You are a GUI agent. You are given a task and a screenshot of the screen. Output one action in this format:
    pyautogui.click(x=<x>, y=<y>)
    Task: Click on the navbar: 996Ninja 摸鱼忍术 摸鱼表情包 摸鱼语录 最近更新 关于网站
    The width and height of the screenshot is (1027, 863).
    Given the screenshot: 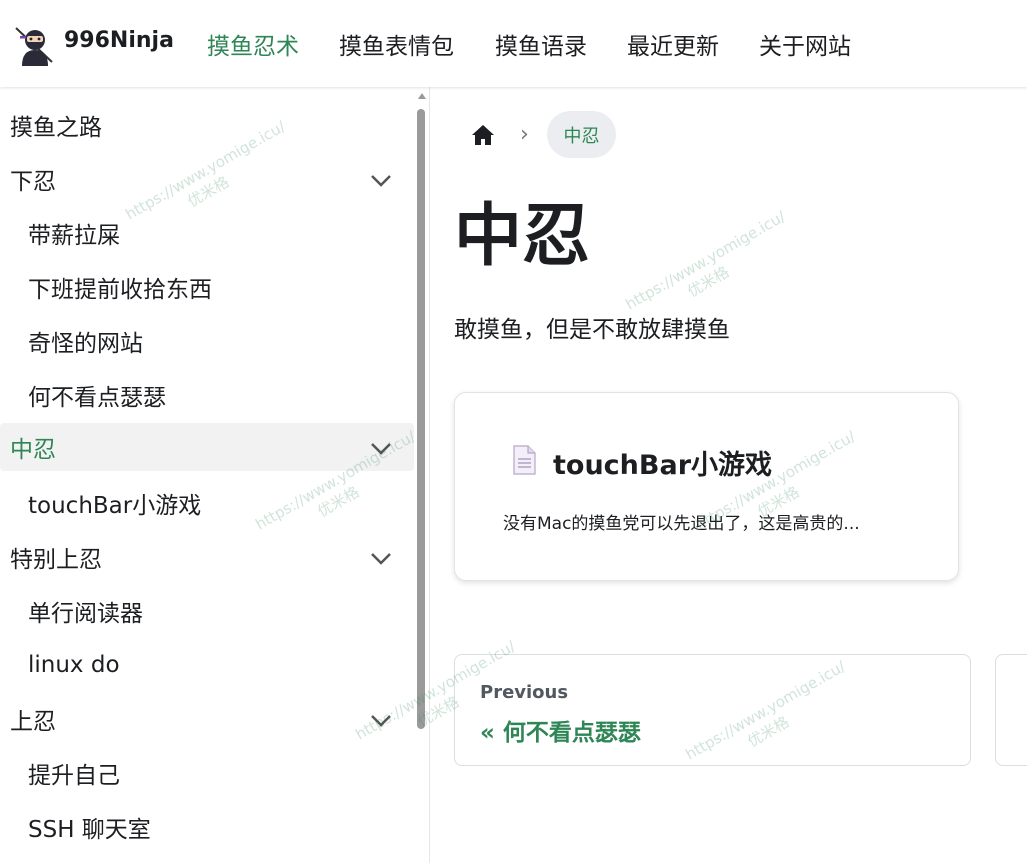 What is the action you would take?
    pyautogui.click(x=513, y=43)
    